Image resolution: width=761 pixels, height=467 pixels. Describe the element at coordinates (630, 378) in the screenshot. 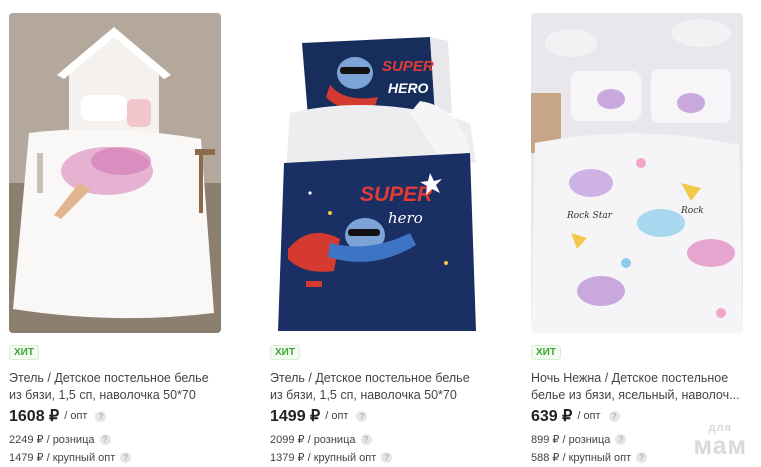

I see `title-line: Ночь Нежна / Детское постельное` at that location.